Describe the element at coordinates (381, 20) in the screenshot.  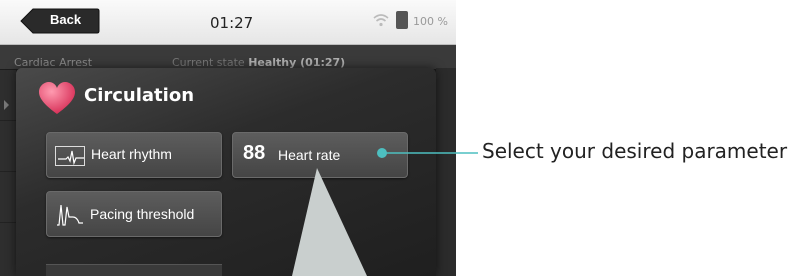
I see `wifi-icon` at that location.